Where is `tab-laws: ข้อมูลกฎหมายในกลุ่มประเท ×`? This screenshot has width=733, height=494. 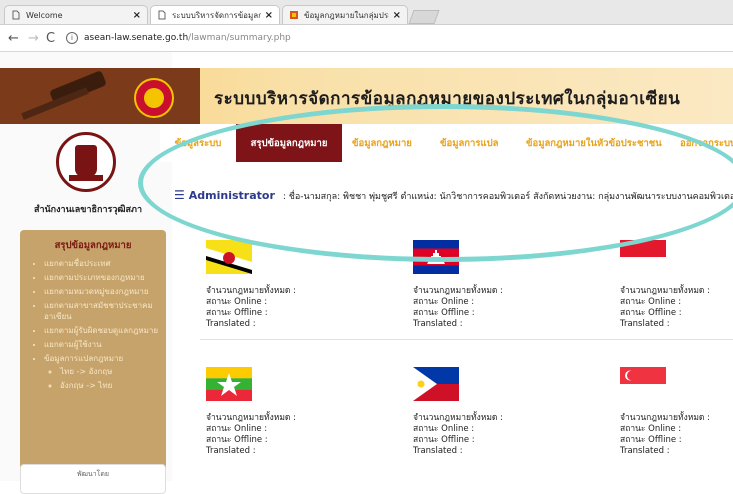
tab-laws: ข้อมูลกฎหมายในกลุ่มประเท × is located at coordinates (345, 14).